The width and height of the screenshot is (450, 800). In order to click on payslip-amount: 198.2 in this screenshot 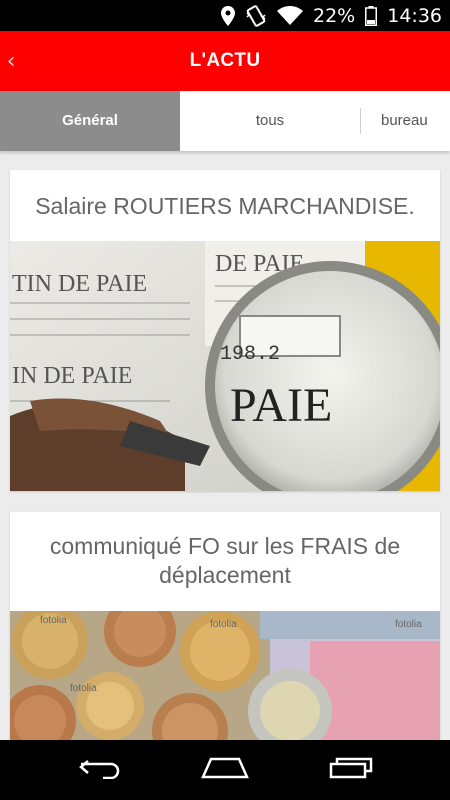, I will do `click(250, 354)`.